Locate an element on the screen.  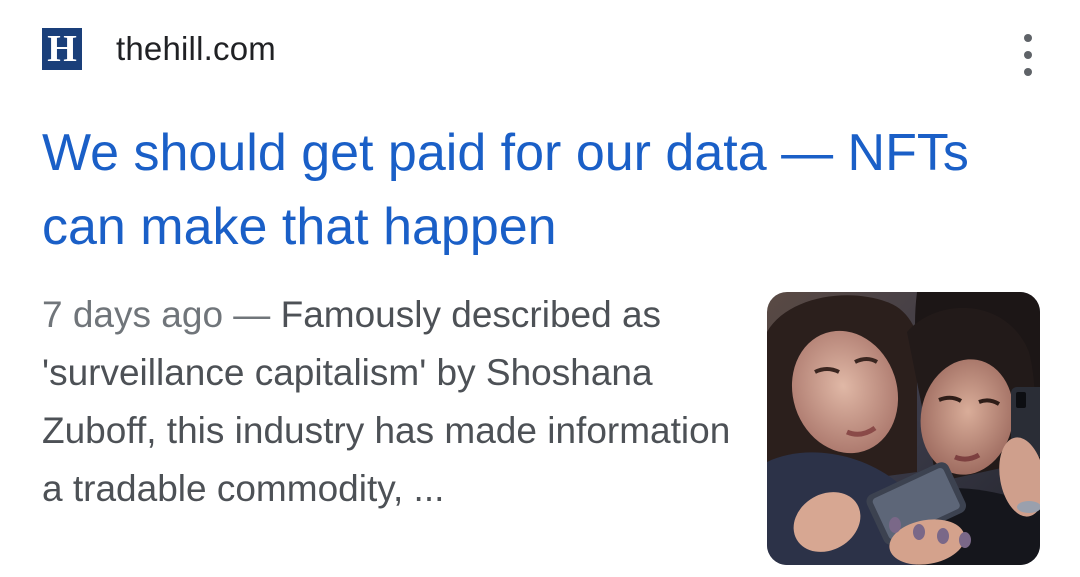
news-thumbnail-image is located at coordinates (903, 428).